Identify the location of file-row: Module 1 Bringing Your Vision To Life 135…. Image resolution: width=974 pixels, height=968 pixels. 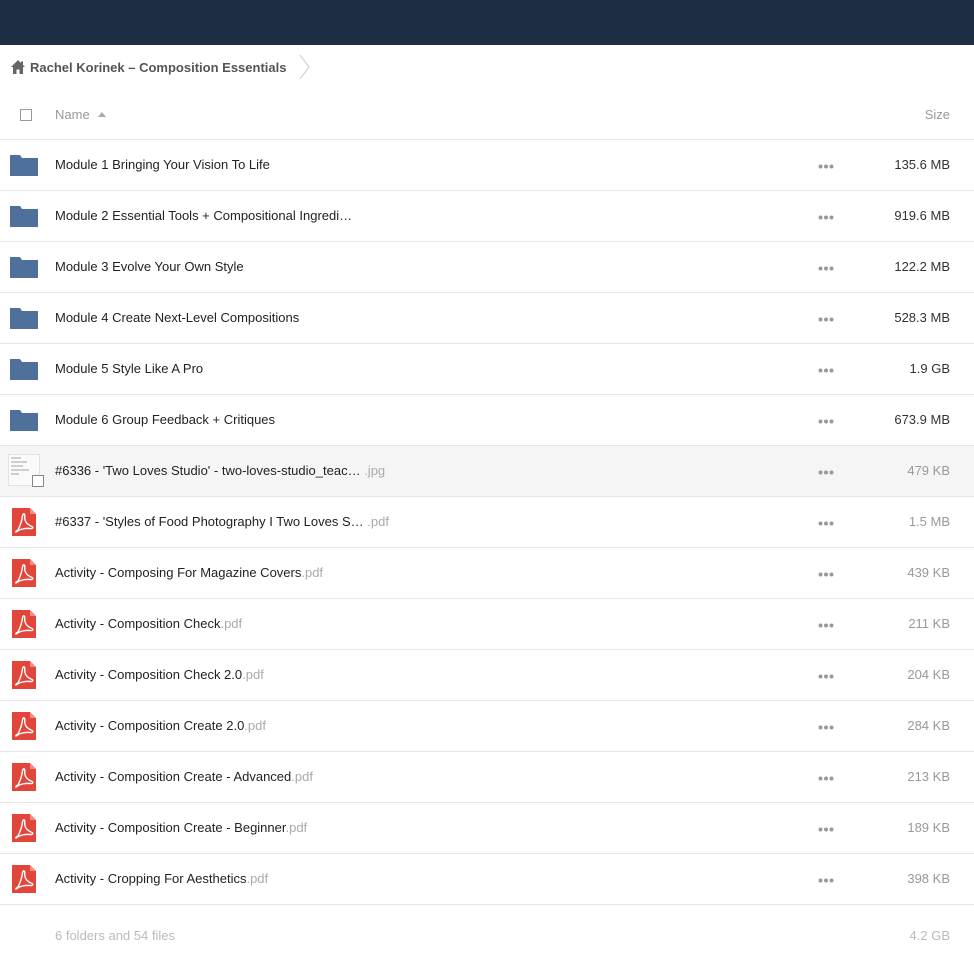
(487, 165).